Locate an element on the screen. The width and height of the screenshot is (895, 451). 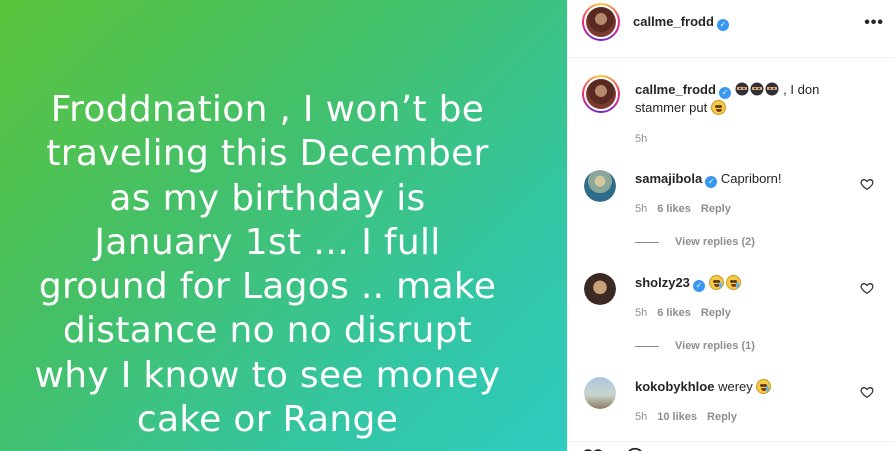
comment-icon is located at coordinates (635, 448).